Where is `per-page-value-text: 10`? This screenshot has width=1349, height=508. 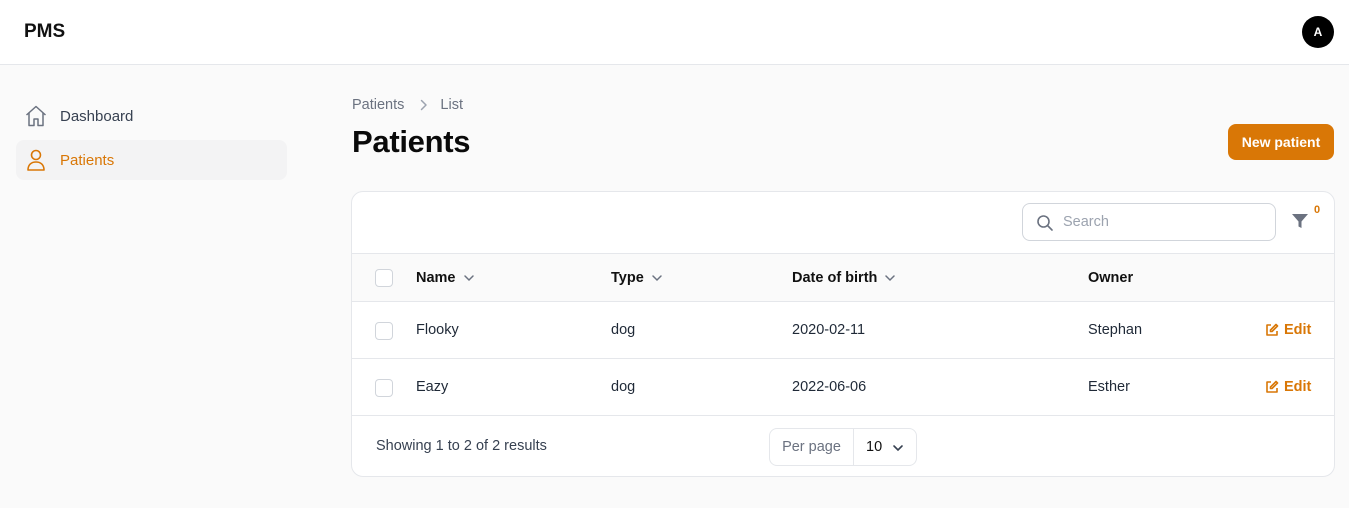 per-page-value-text: 10 is located at coordinates (874, 447).